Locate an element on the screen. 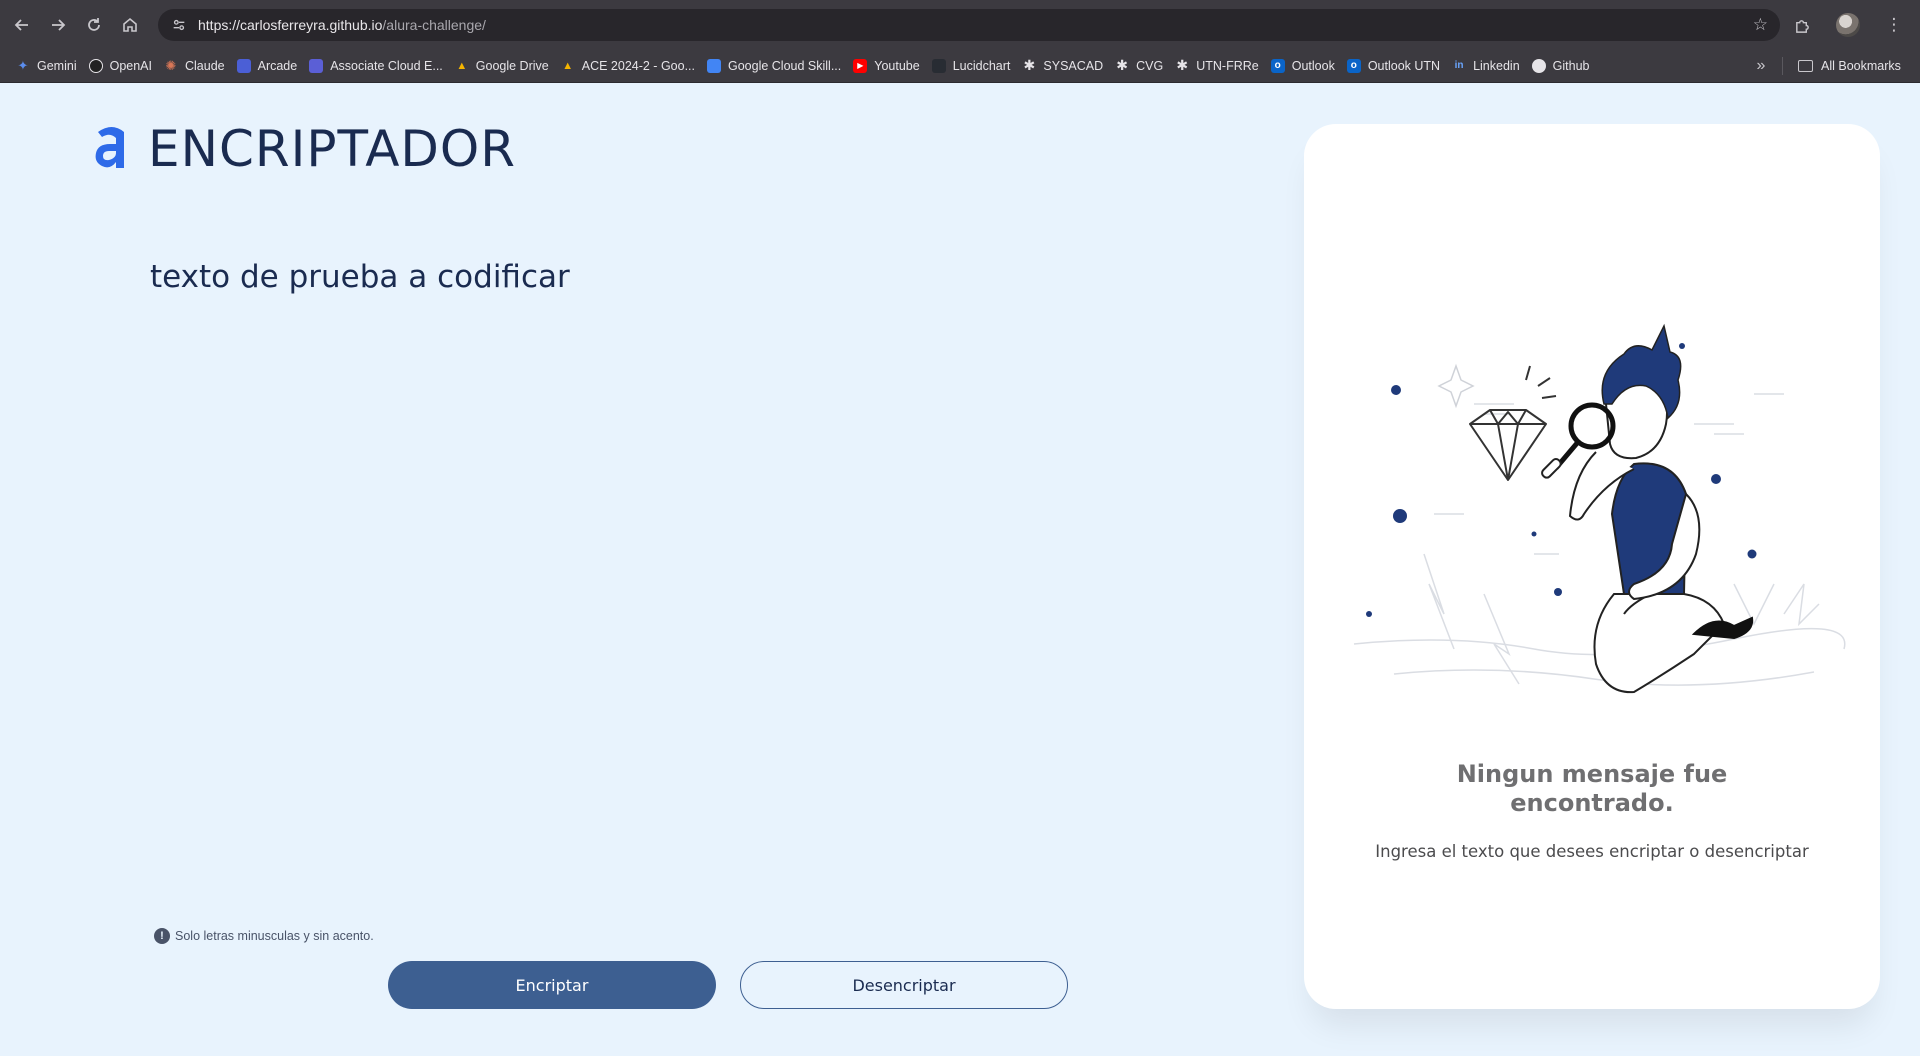  bookmark-item: o Outlook is located at coordinates (1305, 66).